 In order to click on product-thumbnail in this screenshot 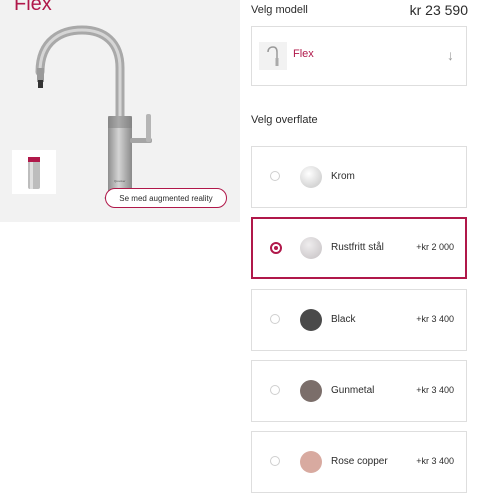, I will do `click(34, 172)`.